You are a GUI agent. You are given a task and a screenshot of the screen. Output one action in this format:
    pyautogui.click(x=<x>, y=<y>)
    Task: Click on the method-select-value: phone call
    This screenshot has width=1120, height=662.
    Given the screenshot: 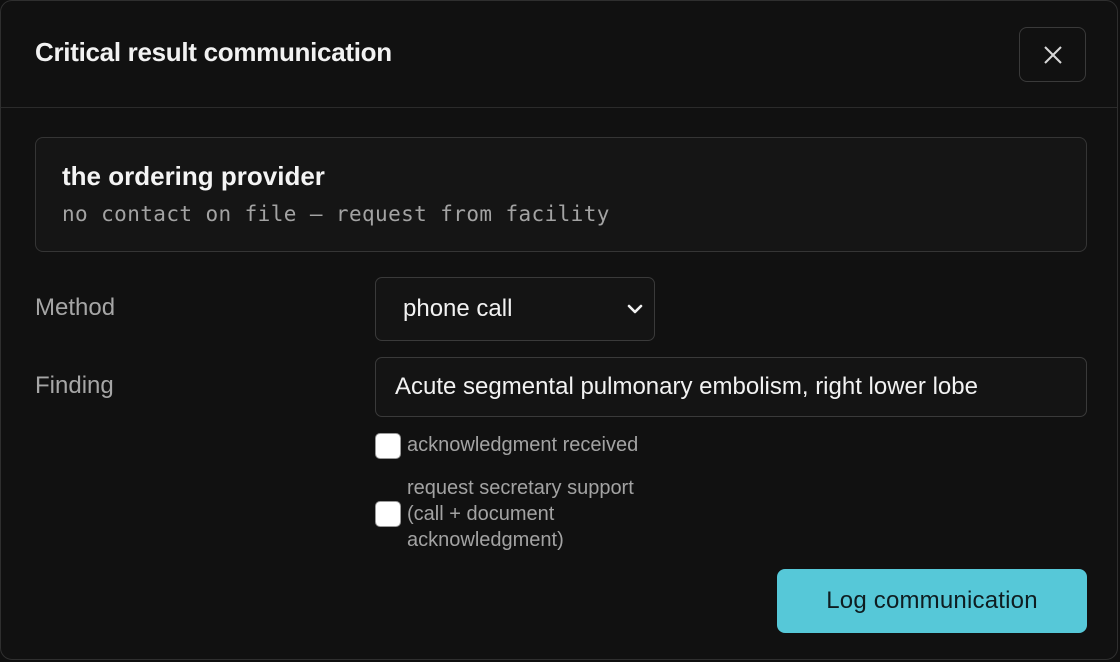 What is the action you would take?
    pyautogui.click(x=458, y=308)
    